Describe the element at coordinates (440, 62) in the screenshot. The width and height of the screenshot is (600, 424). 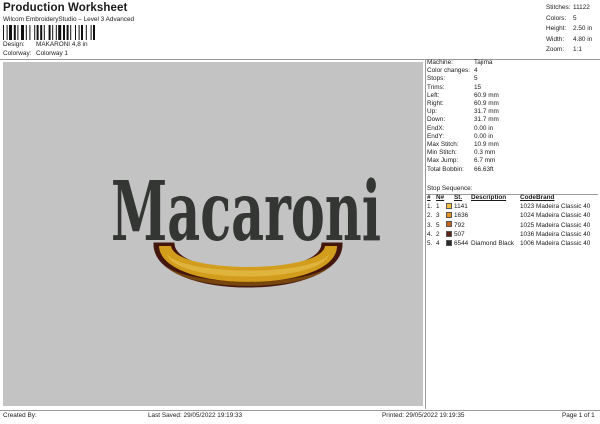
I see `info-key: Machine:` at that location.